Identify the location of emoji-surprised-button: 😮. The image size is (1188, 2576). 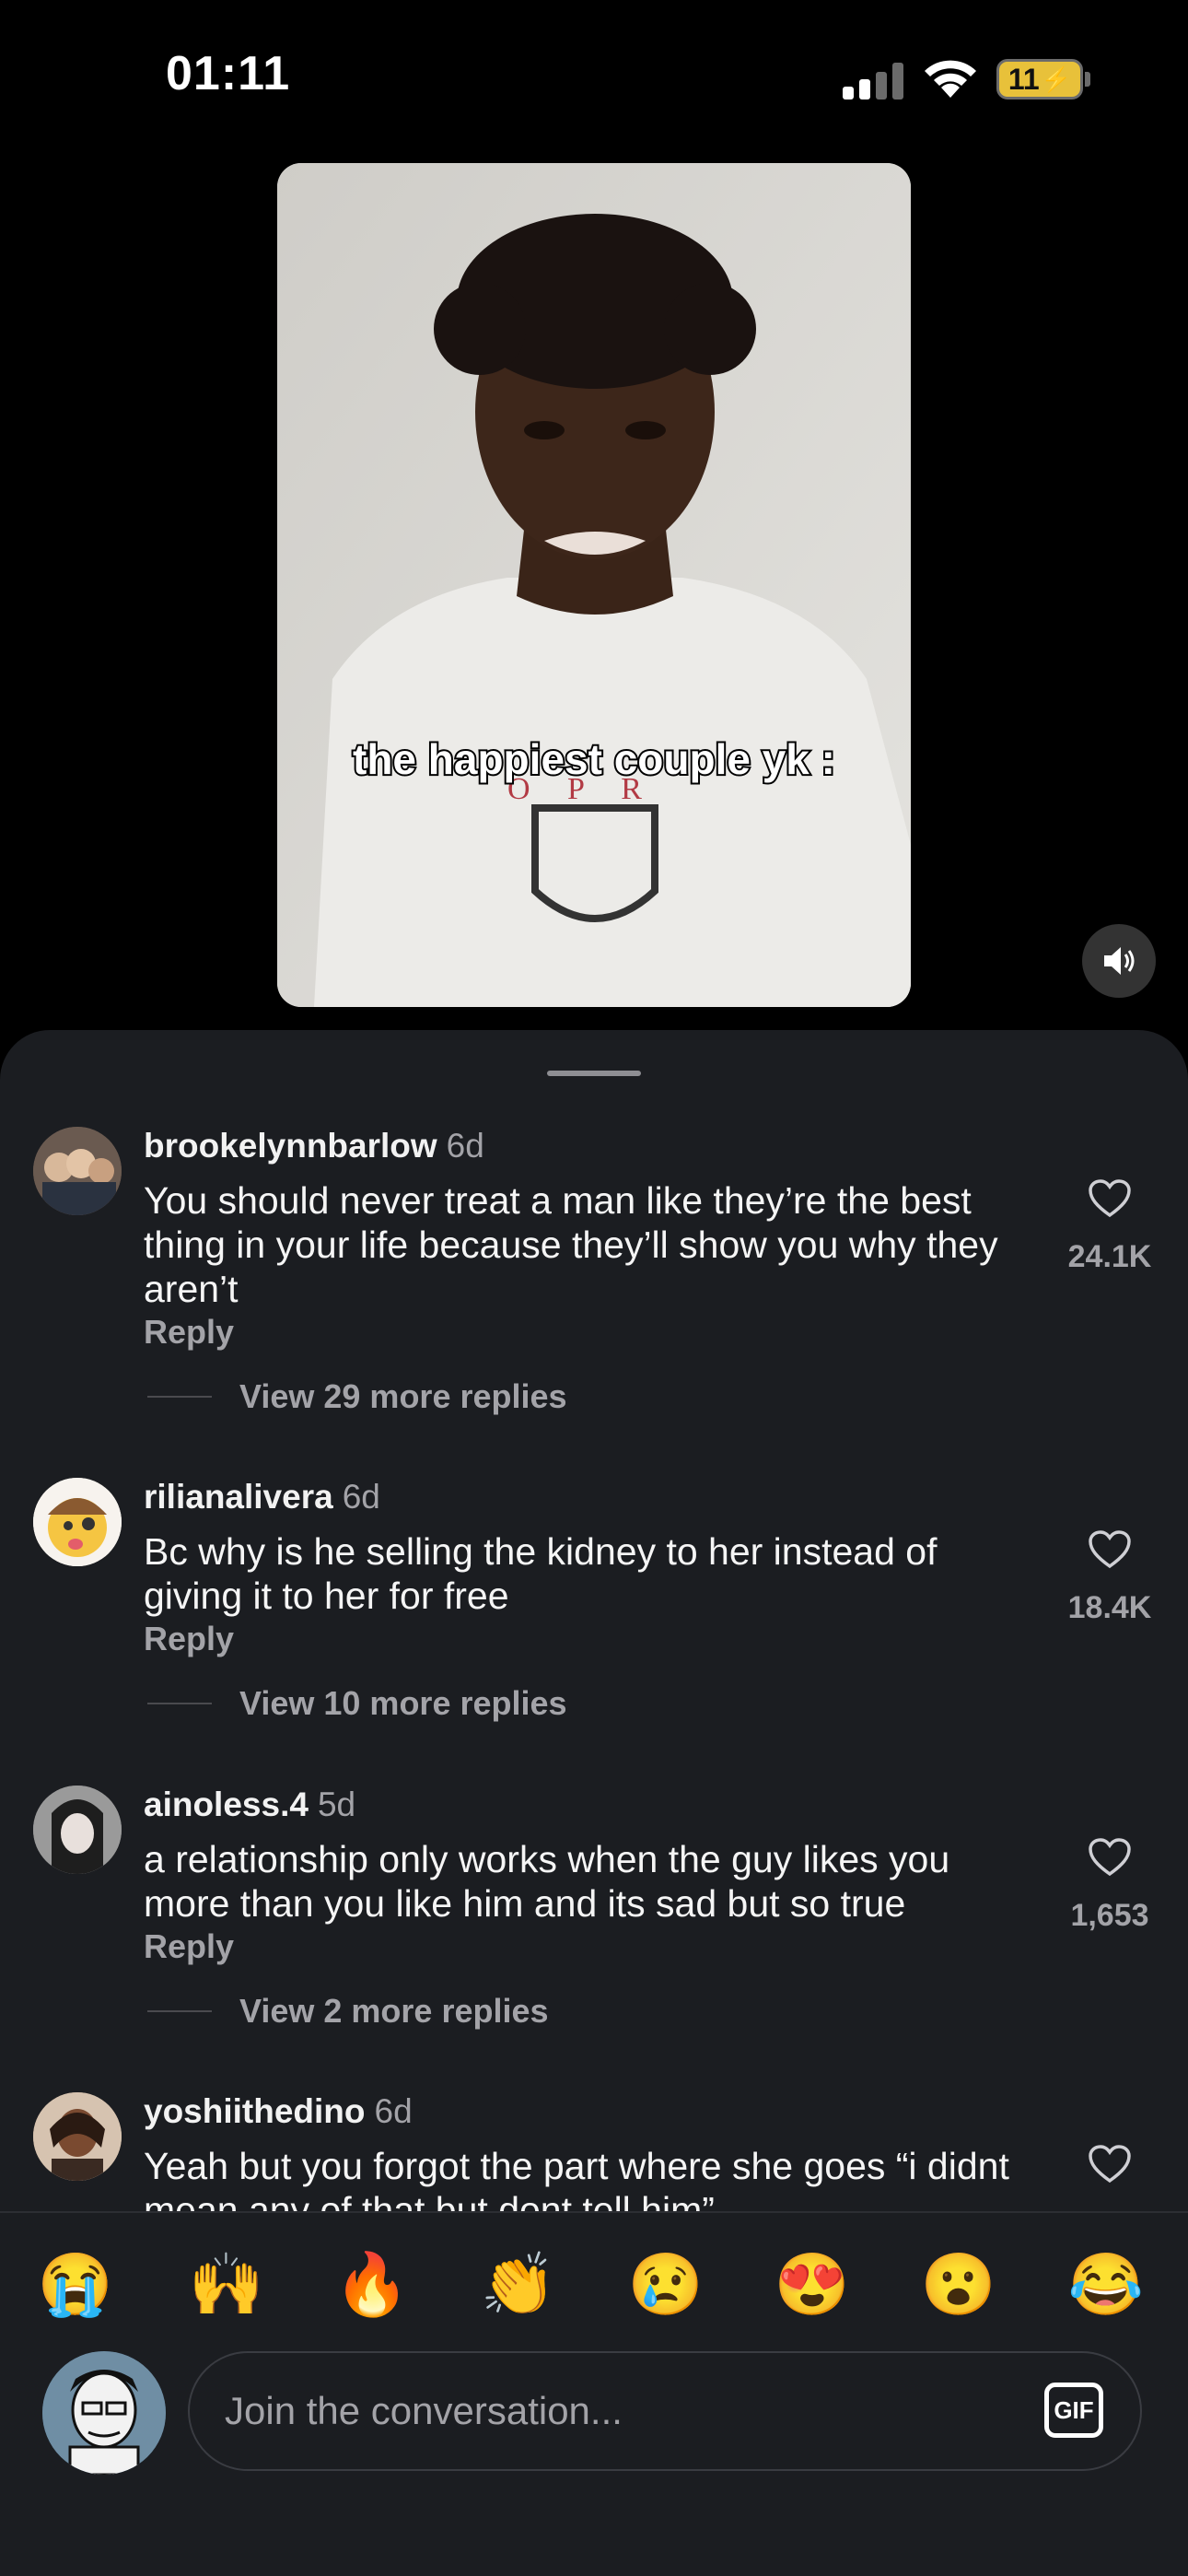
(958, 2283).